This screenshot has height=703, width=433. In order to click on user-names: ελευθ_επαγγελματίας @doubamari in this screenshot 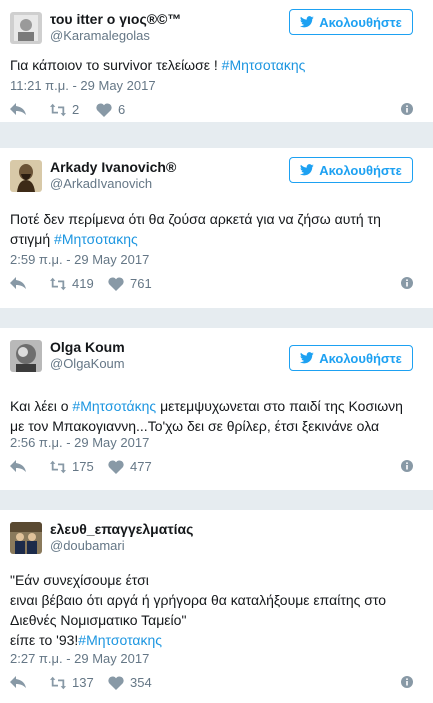, I will do `click(121, 537)`.